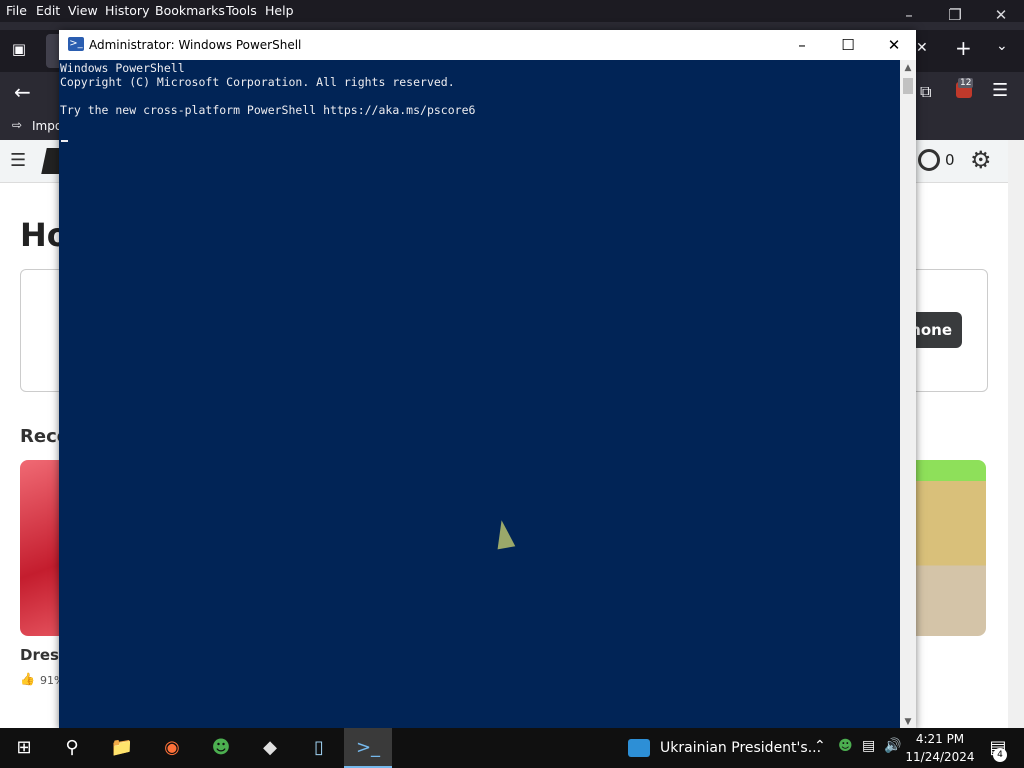 The image size is (1024, 768). I want to click on active-tab, so click(53, 51).